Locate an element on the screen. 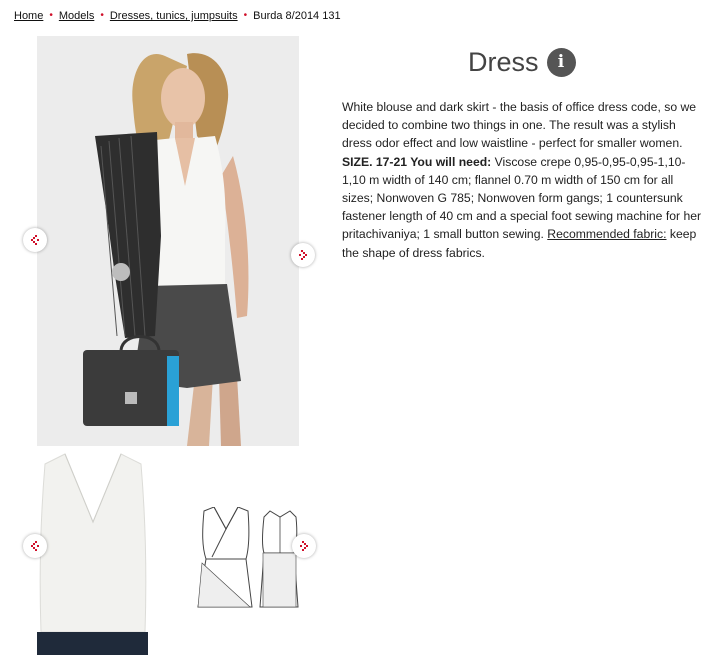 This screenshot has width=709, height=655. product-title: Dress is located at coordinates (503, 62).